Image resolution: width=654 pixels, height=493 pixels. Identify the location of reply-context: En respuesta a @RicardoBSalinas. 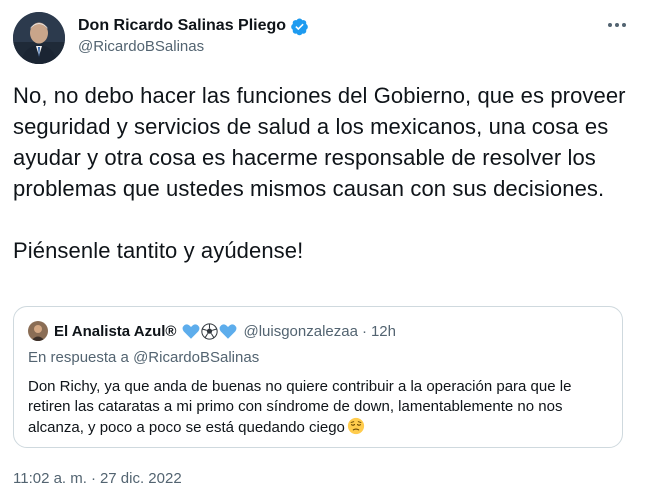
(143, 357).